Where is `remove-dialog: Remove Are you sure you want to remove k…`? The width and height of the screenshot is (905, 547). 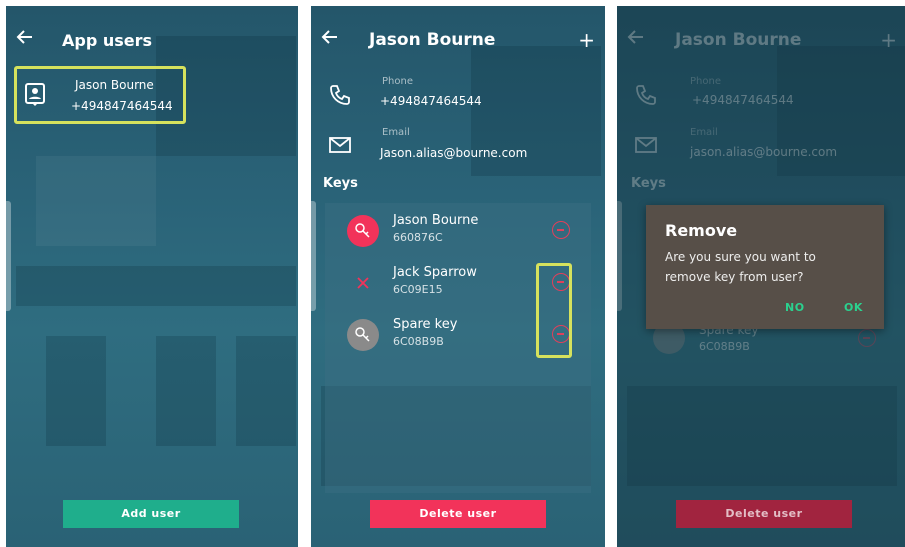 remove-dialog: Remove Are you sure you want to remove k… is located at coordinates (765, 267).